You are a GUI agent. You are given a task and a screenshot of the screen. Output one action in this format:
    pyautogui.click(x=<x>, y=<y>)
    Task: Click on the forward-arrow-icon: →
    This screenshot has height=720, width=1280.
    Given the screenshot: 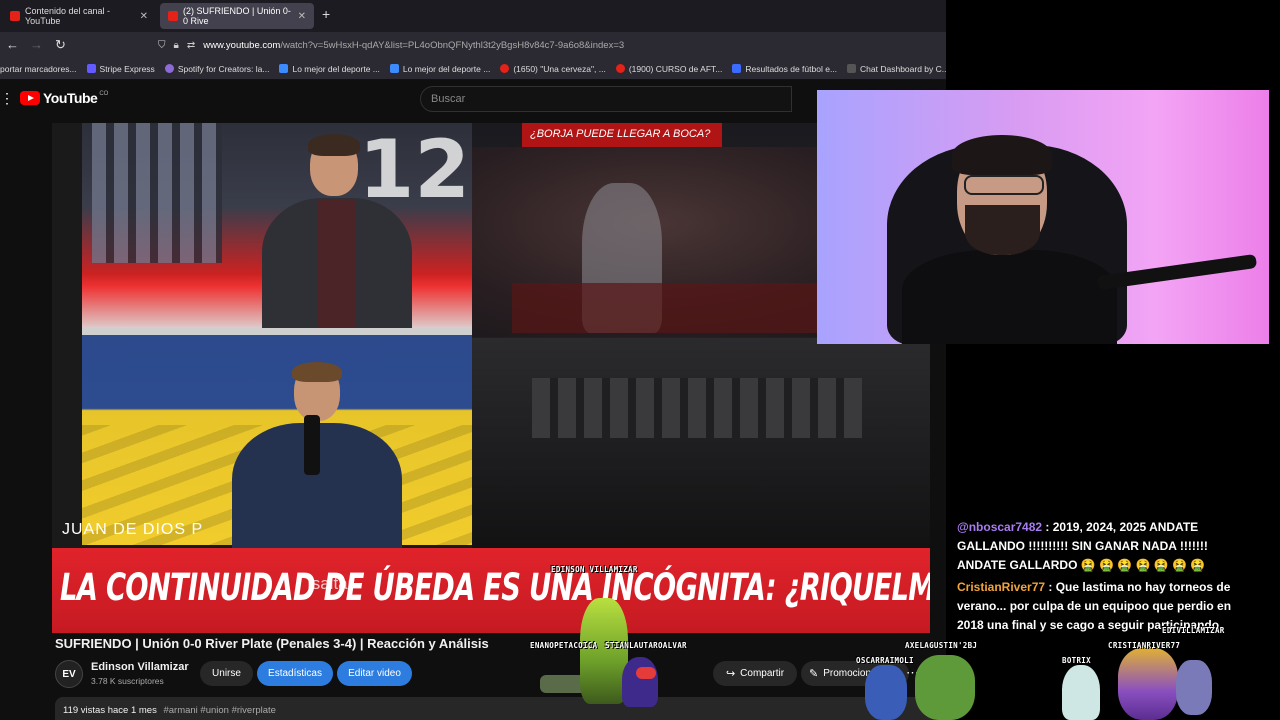 What is the action you would take?
    pyautogui.click(x=36, y=44)
    